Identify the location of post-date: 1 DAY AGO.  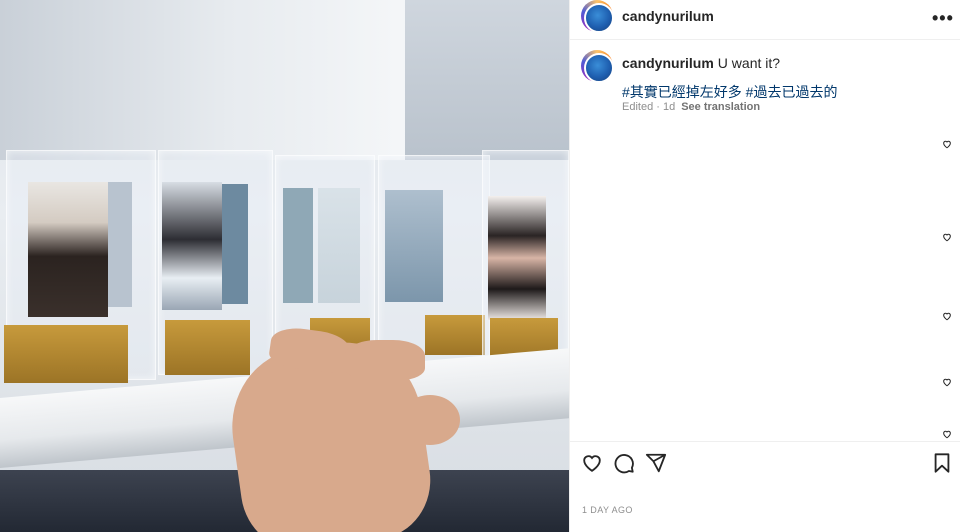
(607, 510).